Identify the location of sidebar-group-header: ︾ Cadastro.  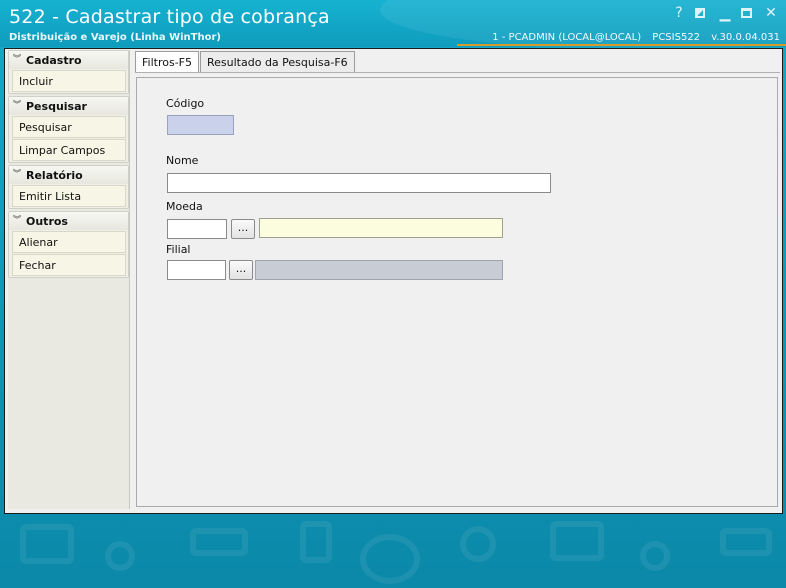
(68, 60).